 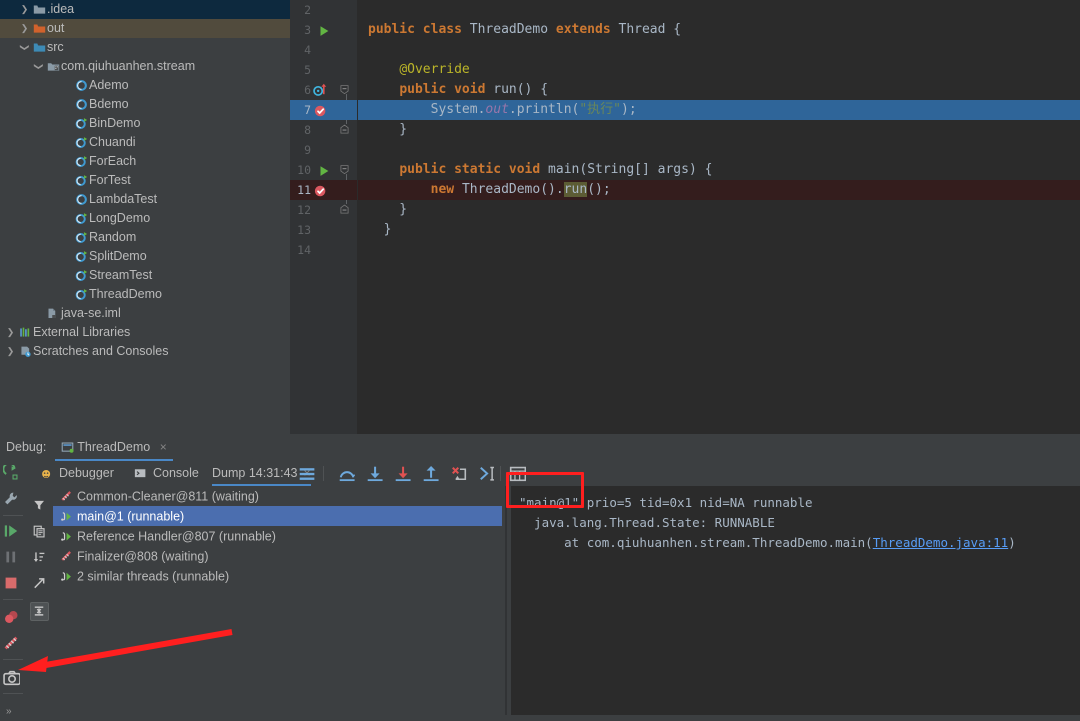 I want to click on gutter-line-2: 2, so click(x=324, y=10).